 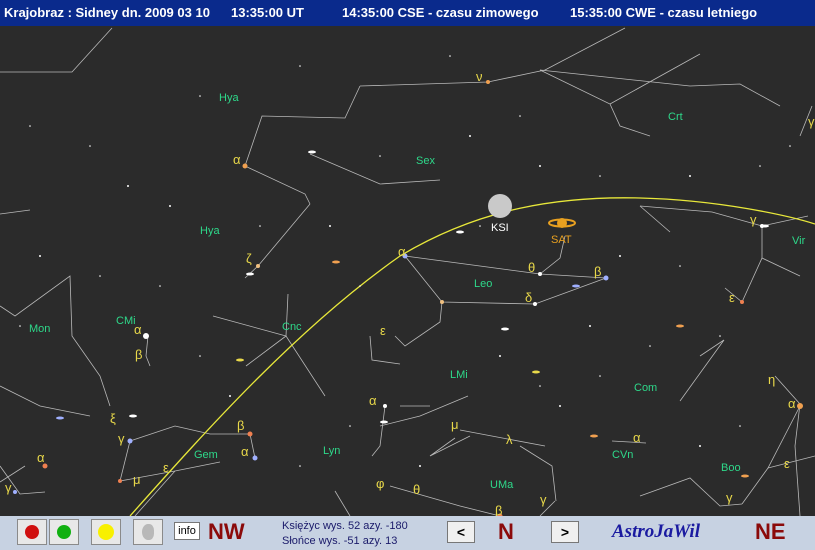 I want to click on star-label-beta-uma: β, so click(x=498, y=509).